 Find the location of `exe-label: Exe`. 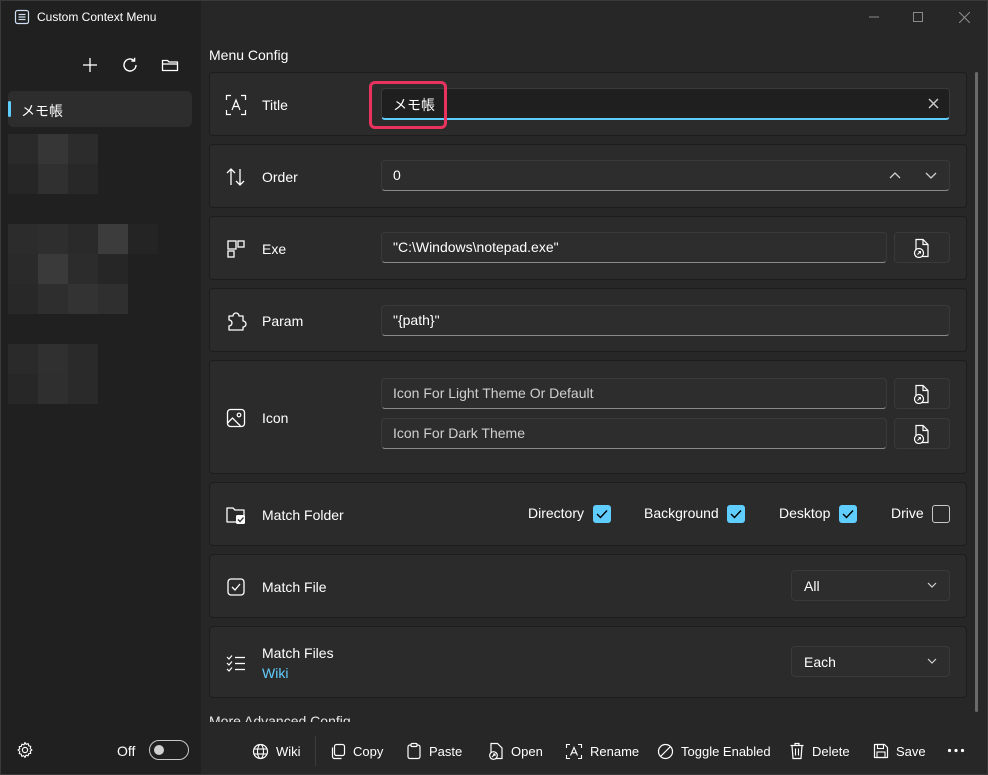

exe-label: Exe is located at coordinates (274, 249).